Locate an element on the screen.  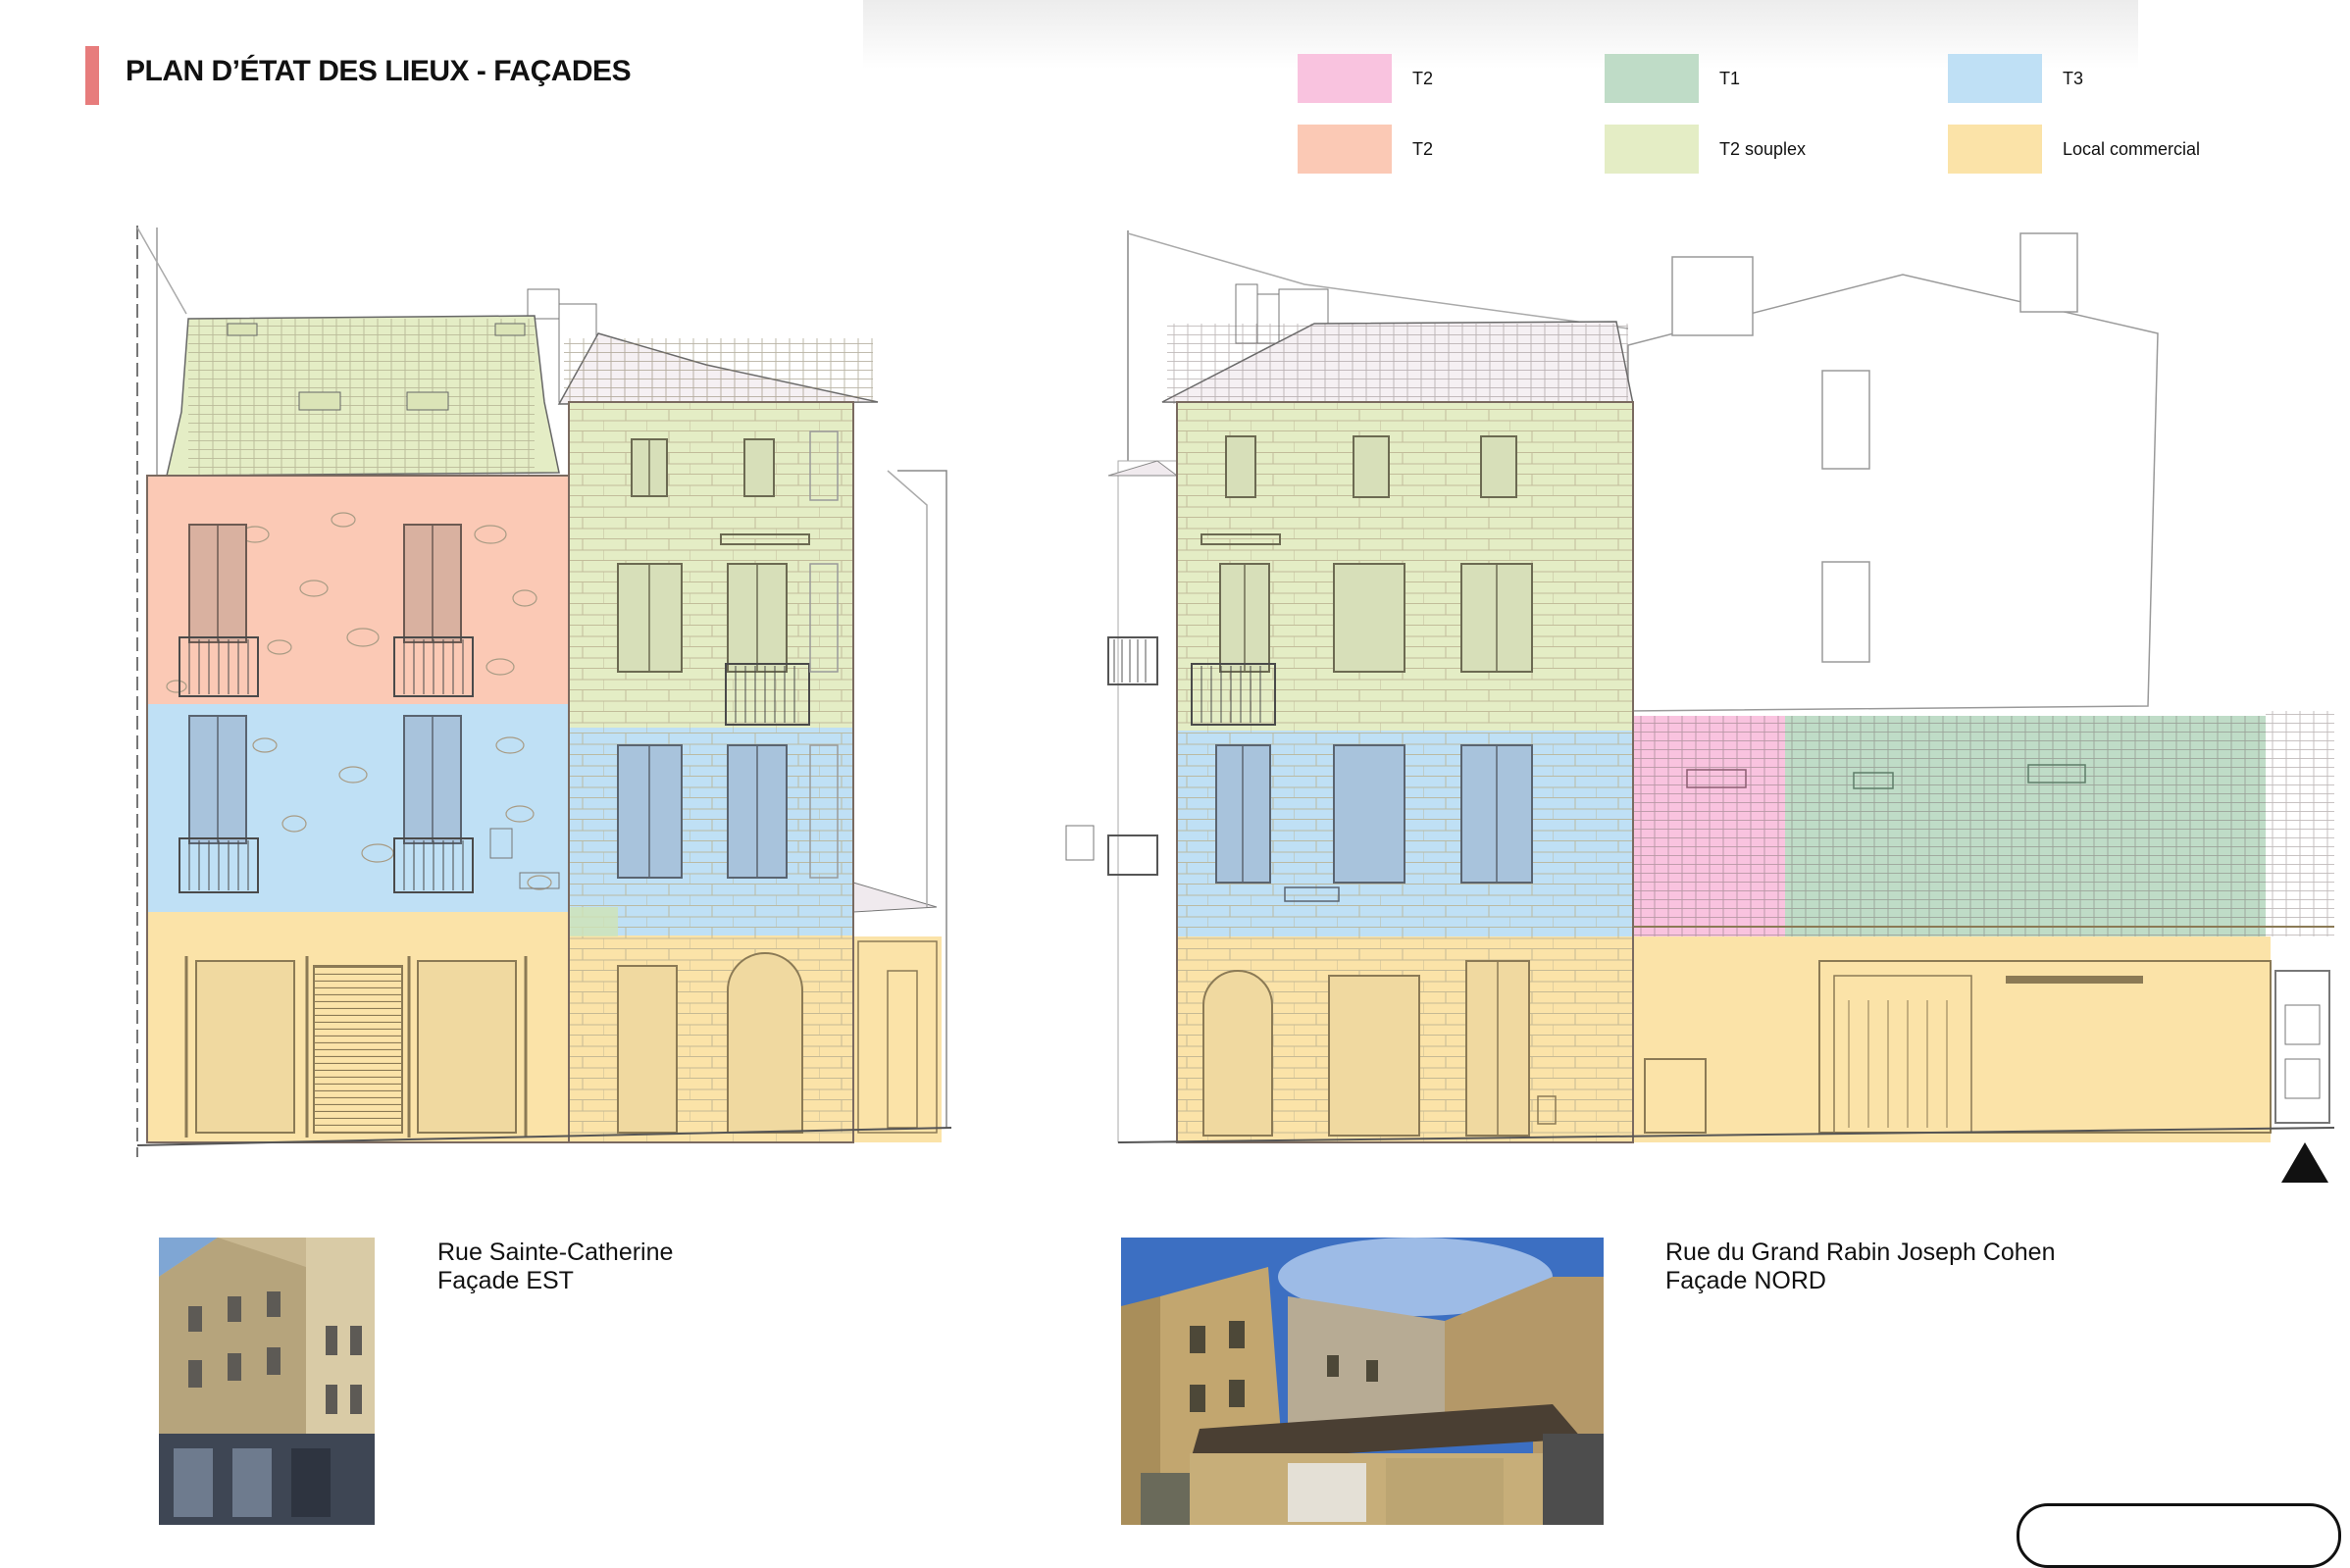
street-name: Rue du Grand Rabin Joseph Cohen is located at coordinates (1860, 1252).